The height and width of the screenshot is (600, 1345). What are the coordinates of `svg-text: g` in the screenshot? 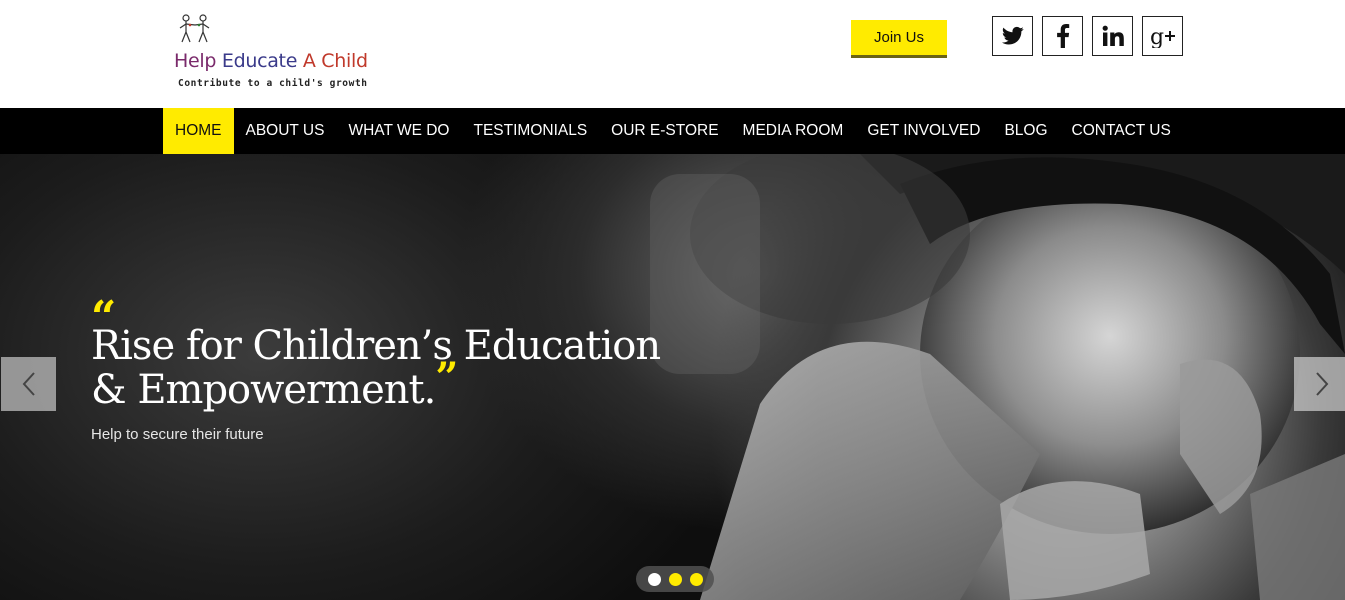 It's located at (1157, 36).